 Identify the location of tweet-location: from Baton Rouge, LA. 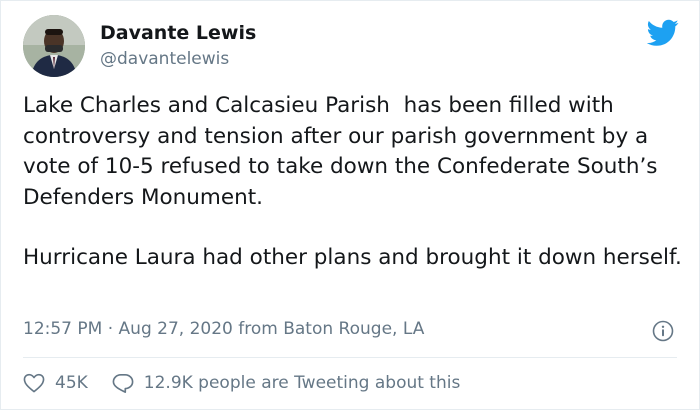
(331, 329).